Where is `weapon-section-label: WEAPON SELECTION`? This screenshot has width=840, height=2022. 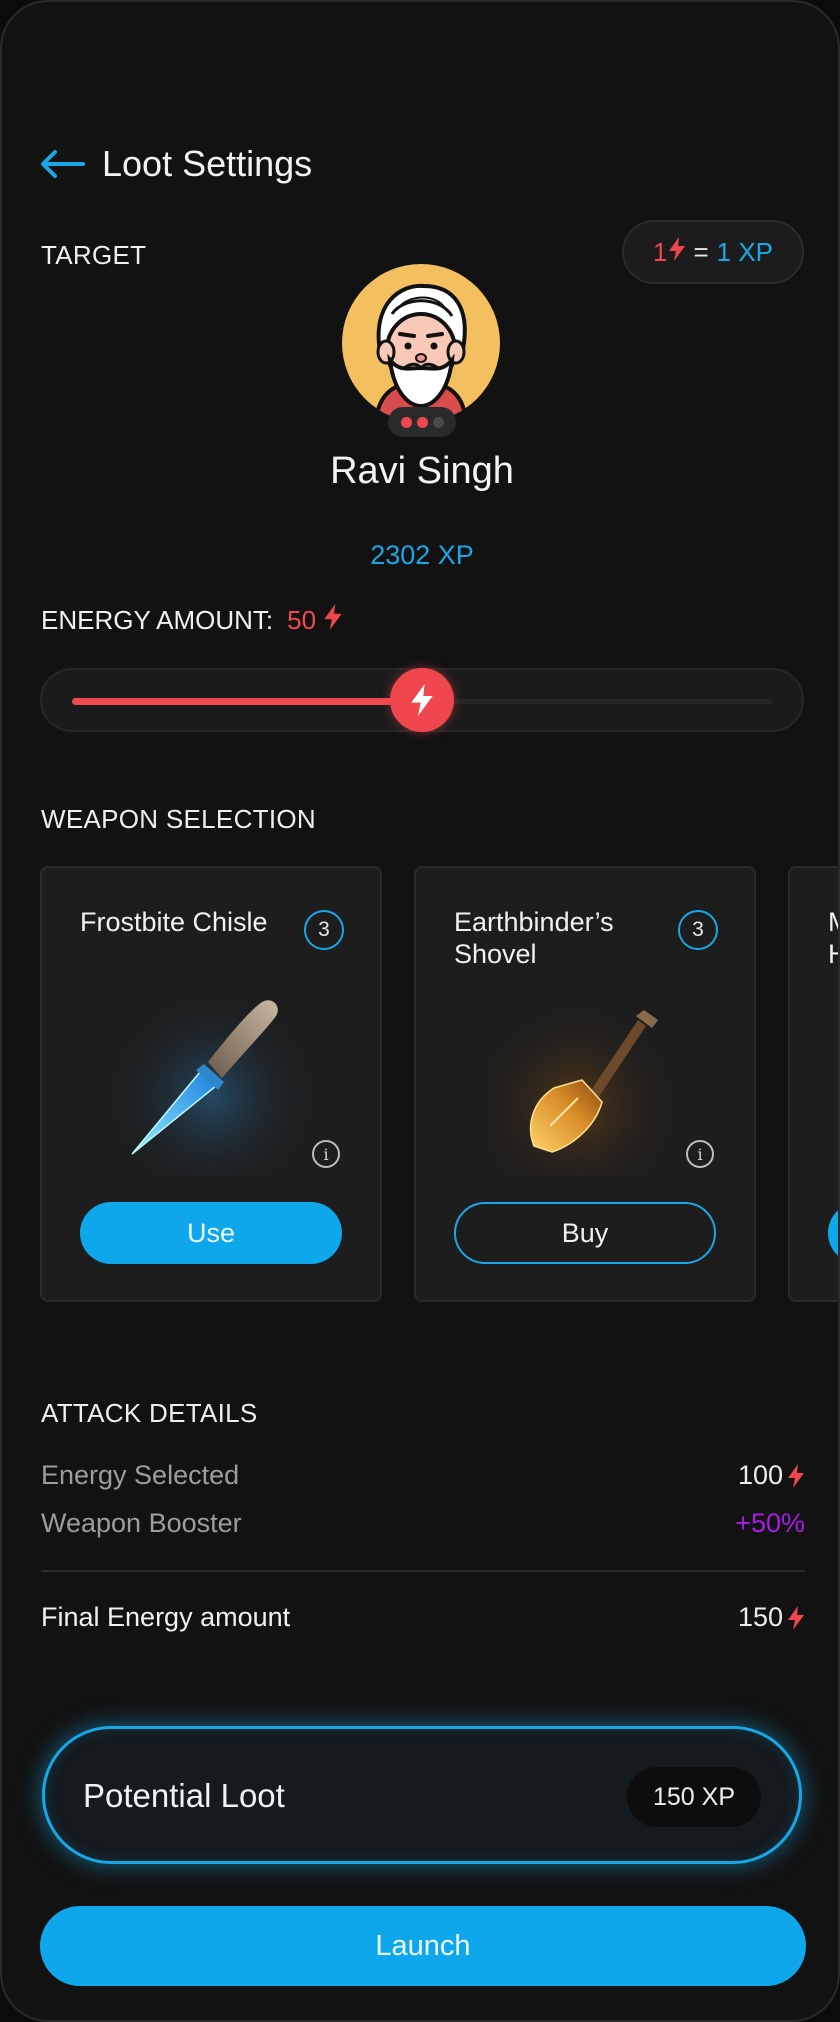
weapon-section-label: WEAPON SELECTION is located at coordinates (178, 819).